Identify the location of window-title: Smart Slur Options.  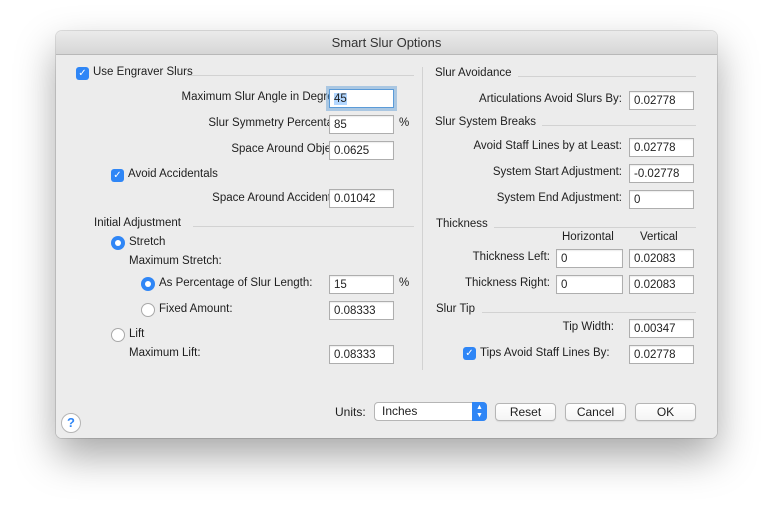
(386, 43).